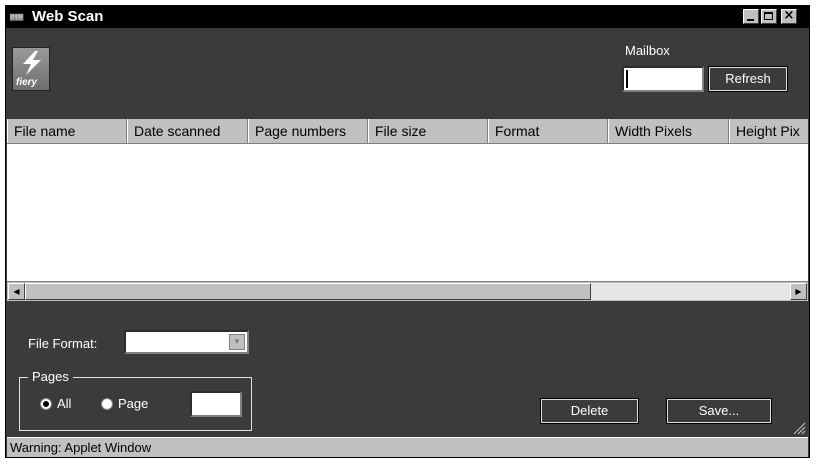 This screenshot has width=817, height=465. I want to click on scroll-right-arrow-icon: ▶, so click(798, 291).